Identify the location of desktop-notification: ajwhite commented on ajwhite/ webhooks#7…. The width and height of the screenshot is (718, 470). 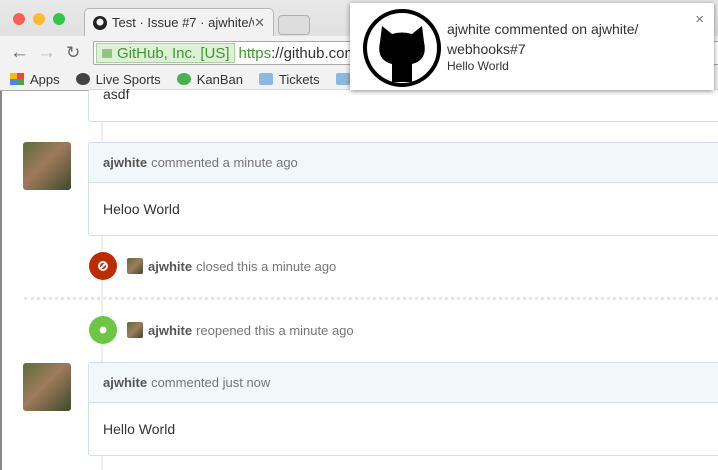
(532, 46).